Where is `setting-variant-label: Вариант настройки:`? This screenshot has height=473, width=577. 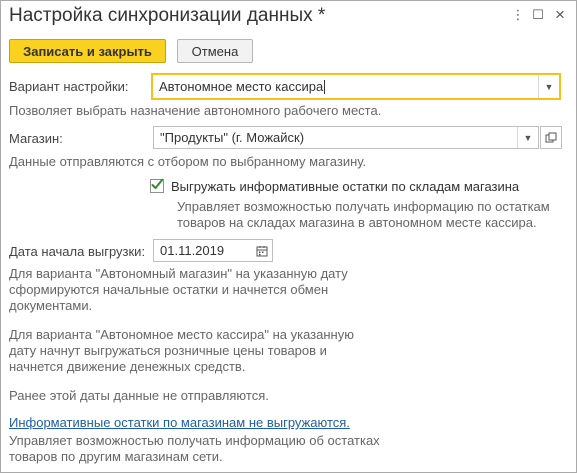 setting-variant-label: Вариант настройки: is located at coordinates (69, 86).